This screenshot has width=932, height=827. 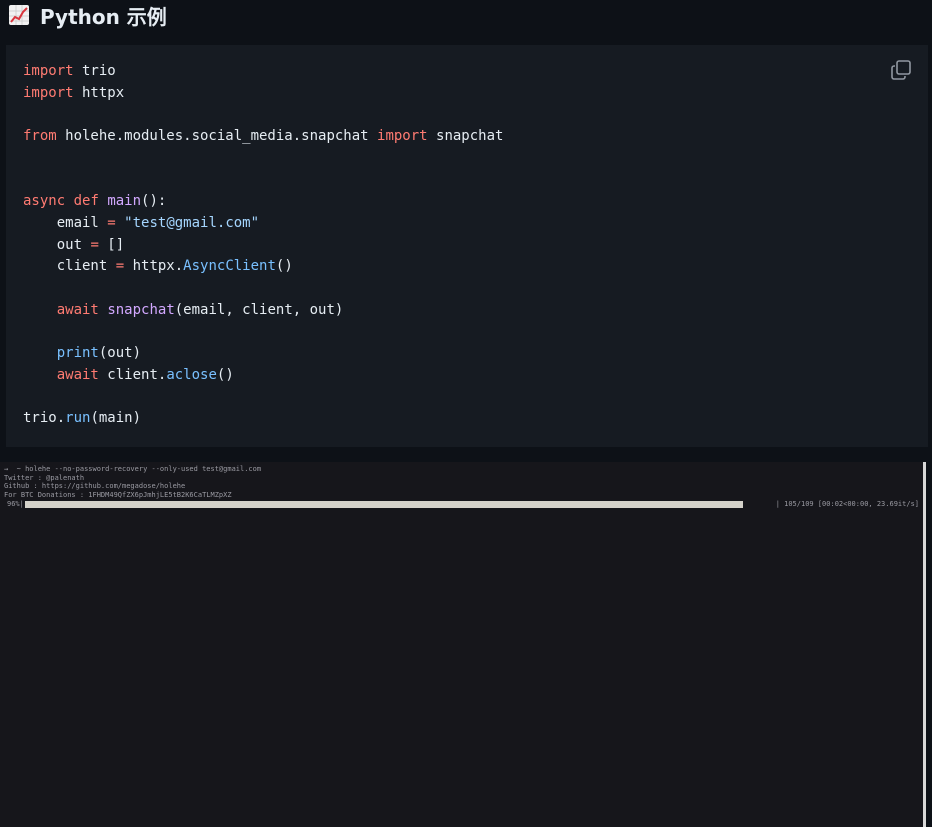 What do you see at coordinates (263, 419) in the screenshot?
I see `code-line: trio.run(main)` at bounding box center [263, 419].